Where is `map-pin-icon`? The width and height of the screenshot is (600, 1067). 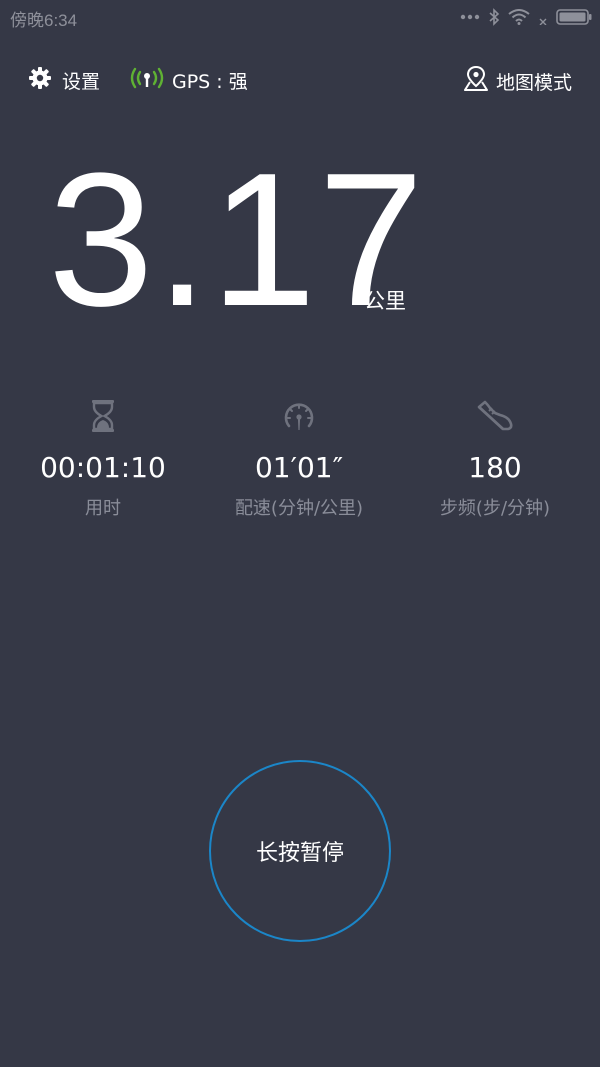 map-pin-icon is located at coordinates (475, 80).